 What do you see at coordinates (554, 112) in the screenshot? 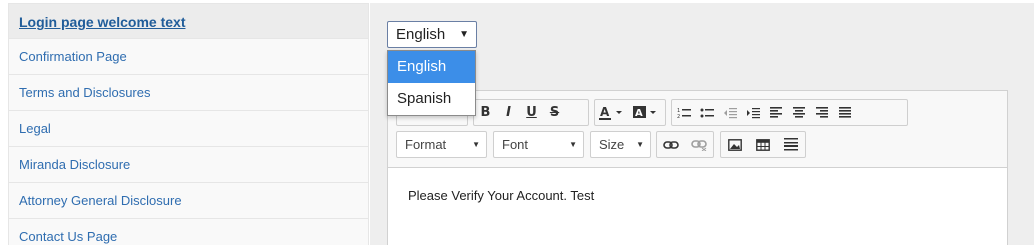
I see `strikethrough-button: S` at bounding box center [554, 112].